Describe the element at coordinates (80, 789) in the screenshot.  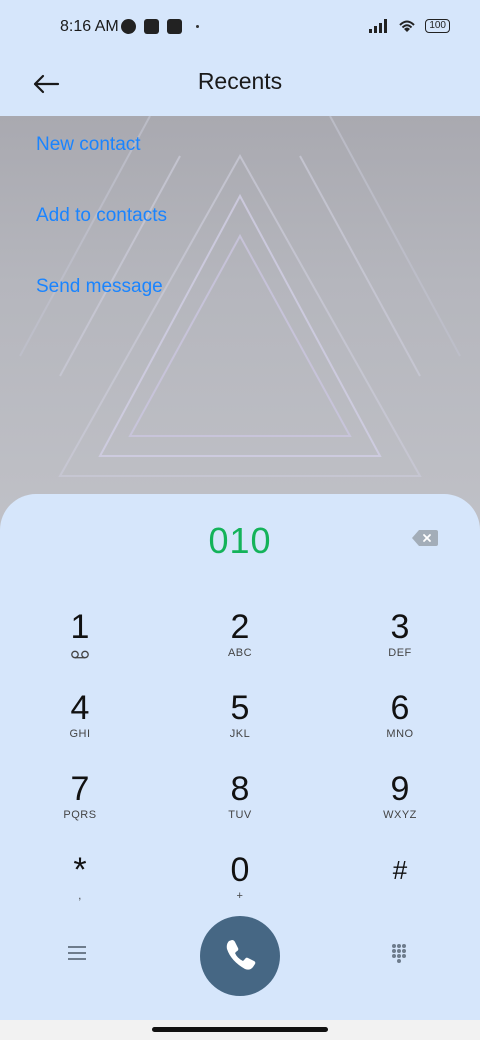
I see `key-digit: 7` at that location.